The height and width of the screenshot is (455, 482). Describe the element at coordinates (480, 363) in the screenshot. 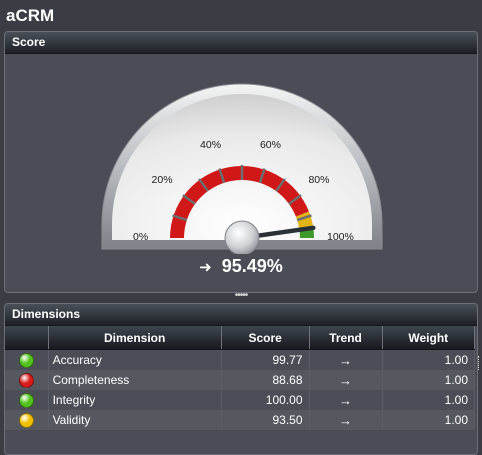

I see `side-resize-handle` at that location.